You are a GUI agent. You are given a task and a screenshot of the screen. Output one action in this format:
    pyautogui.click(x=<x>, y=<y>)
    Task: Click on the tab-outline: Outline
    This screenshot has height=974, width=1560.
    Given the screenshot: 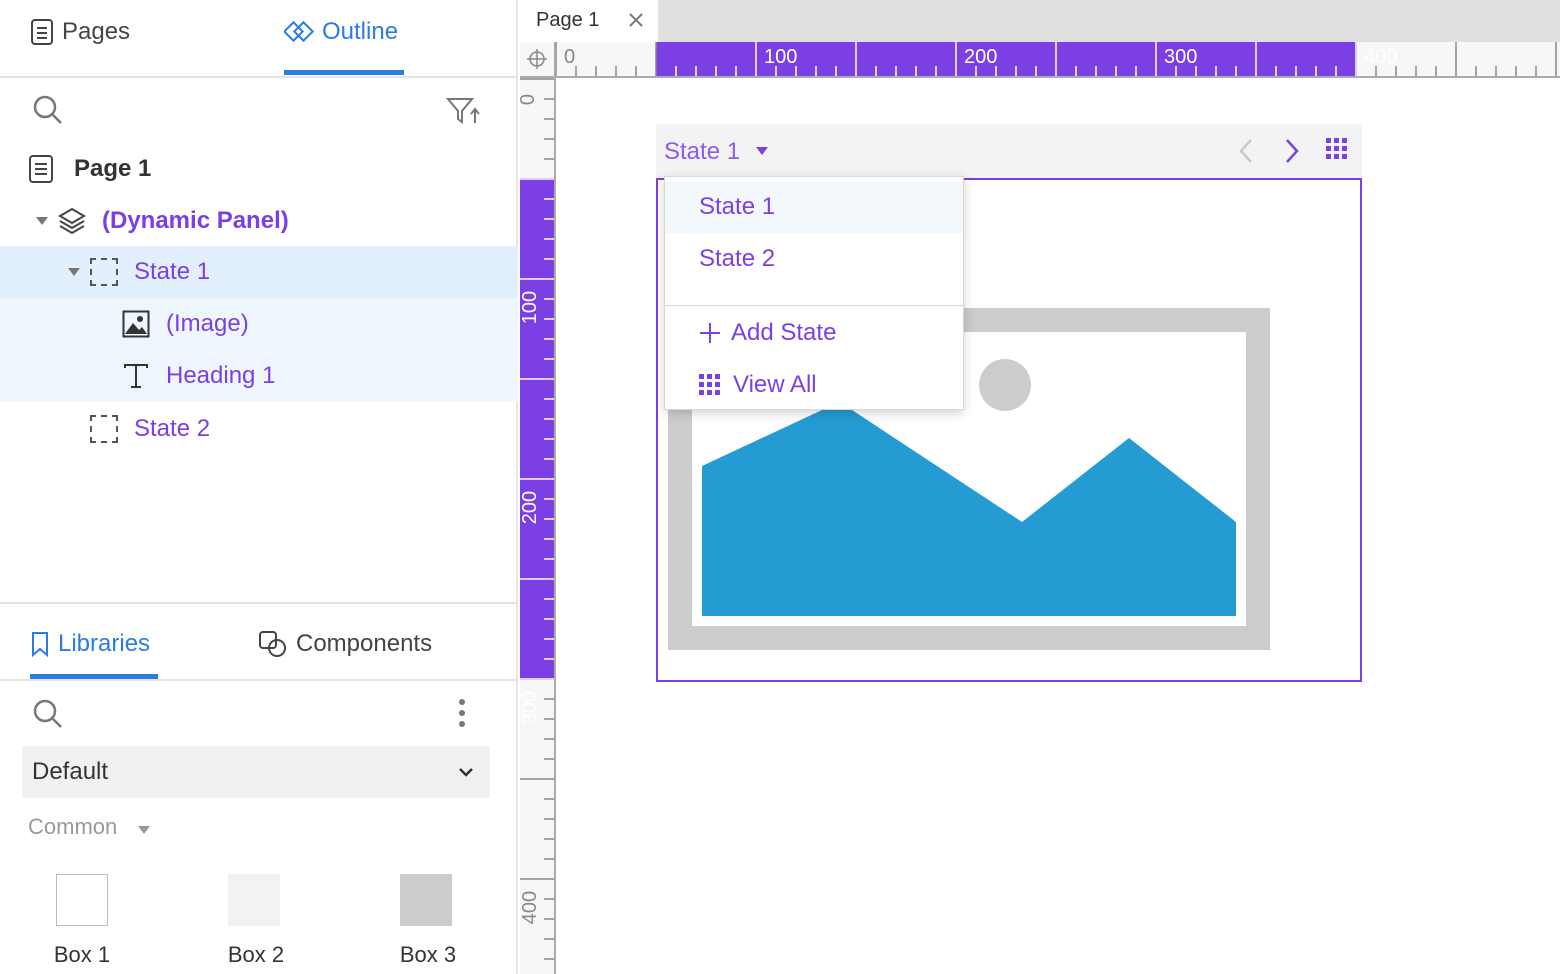 What is the action you would take?
    pyautogui.click(x=341, y=32)
    